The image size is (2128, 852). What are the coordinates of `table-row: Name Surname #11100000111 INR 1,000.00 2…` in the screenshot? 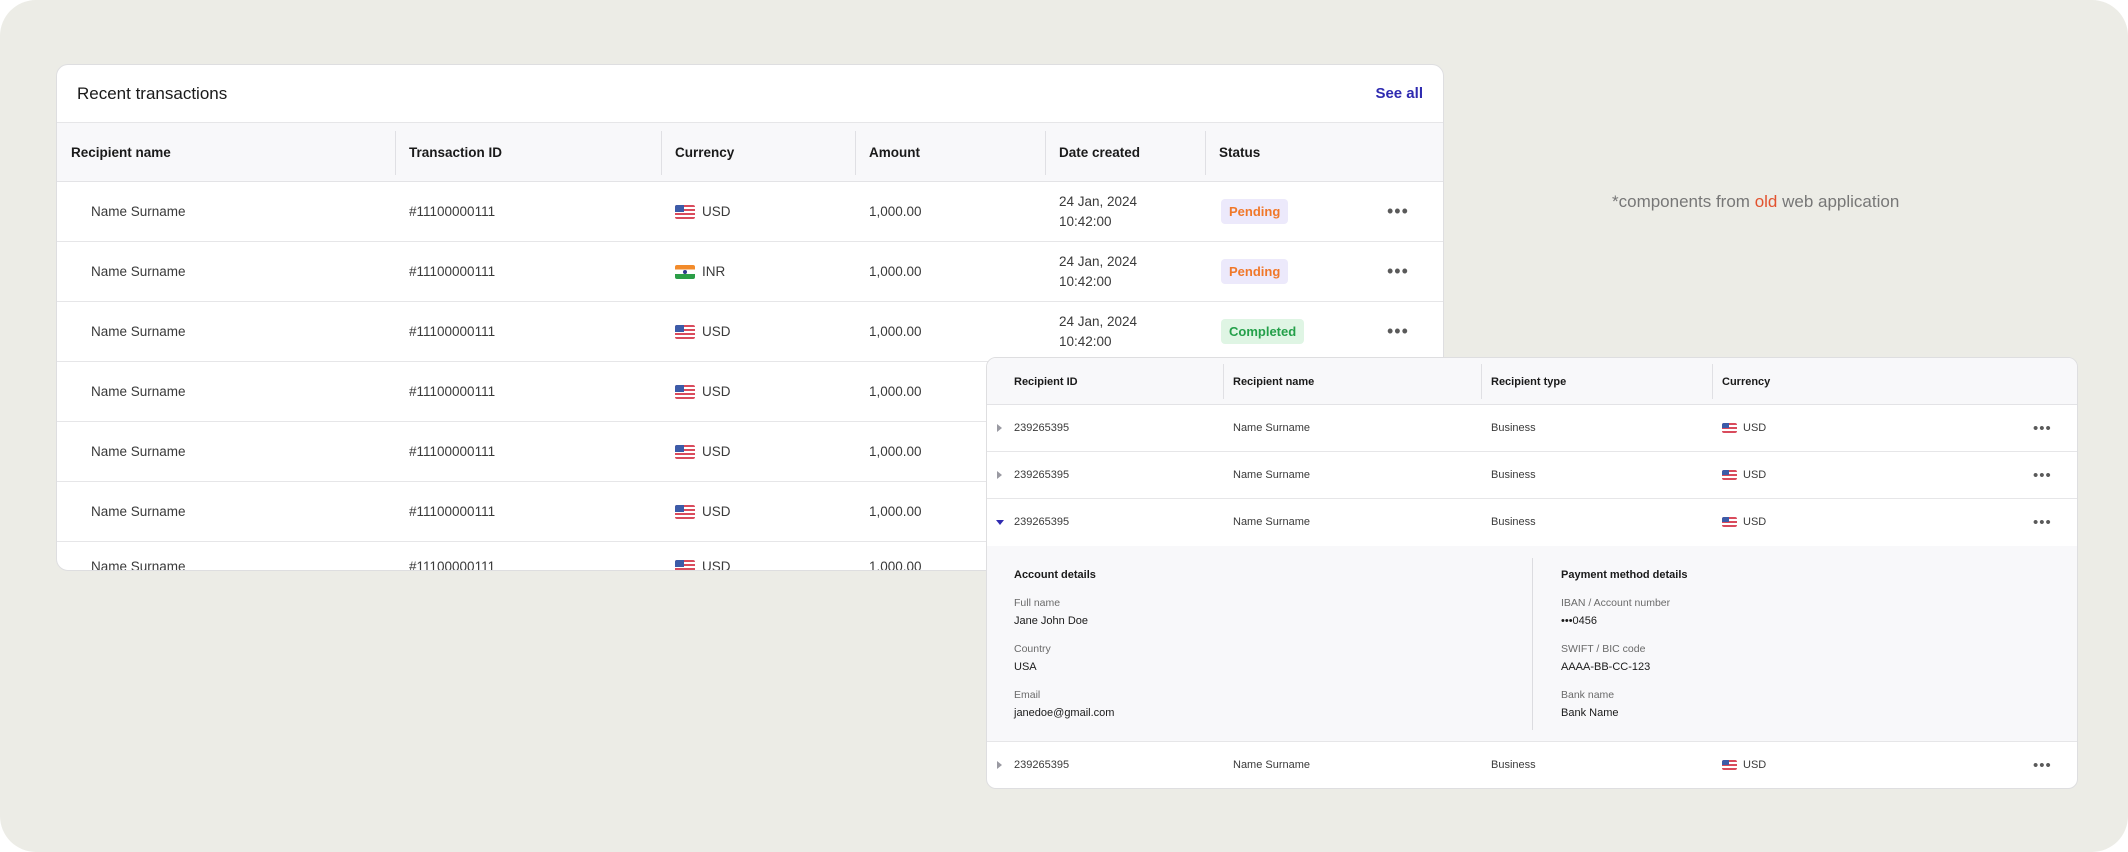 It's located at (750, 272).